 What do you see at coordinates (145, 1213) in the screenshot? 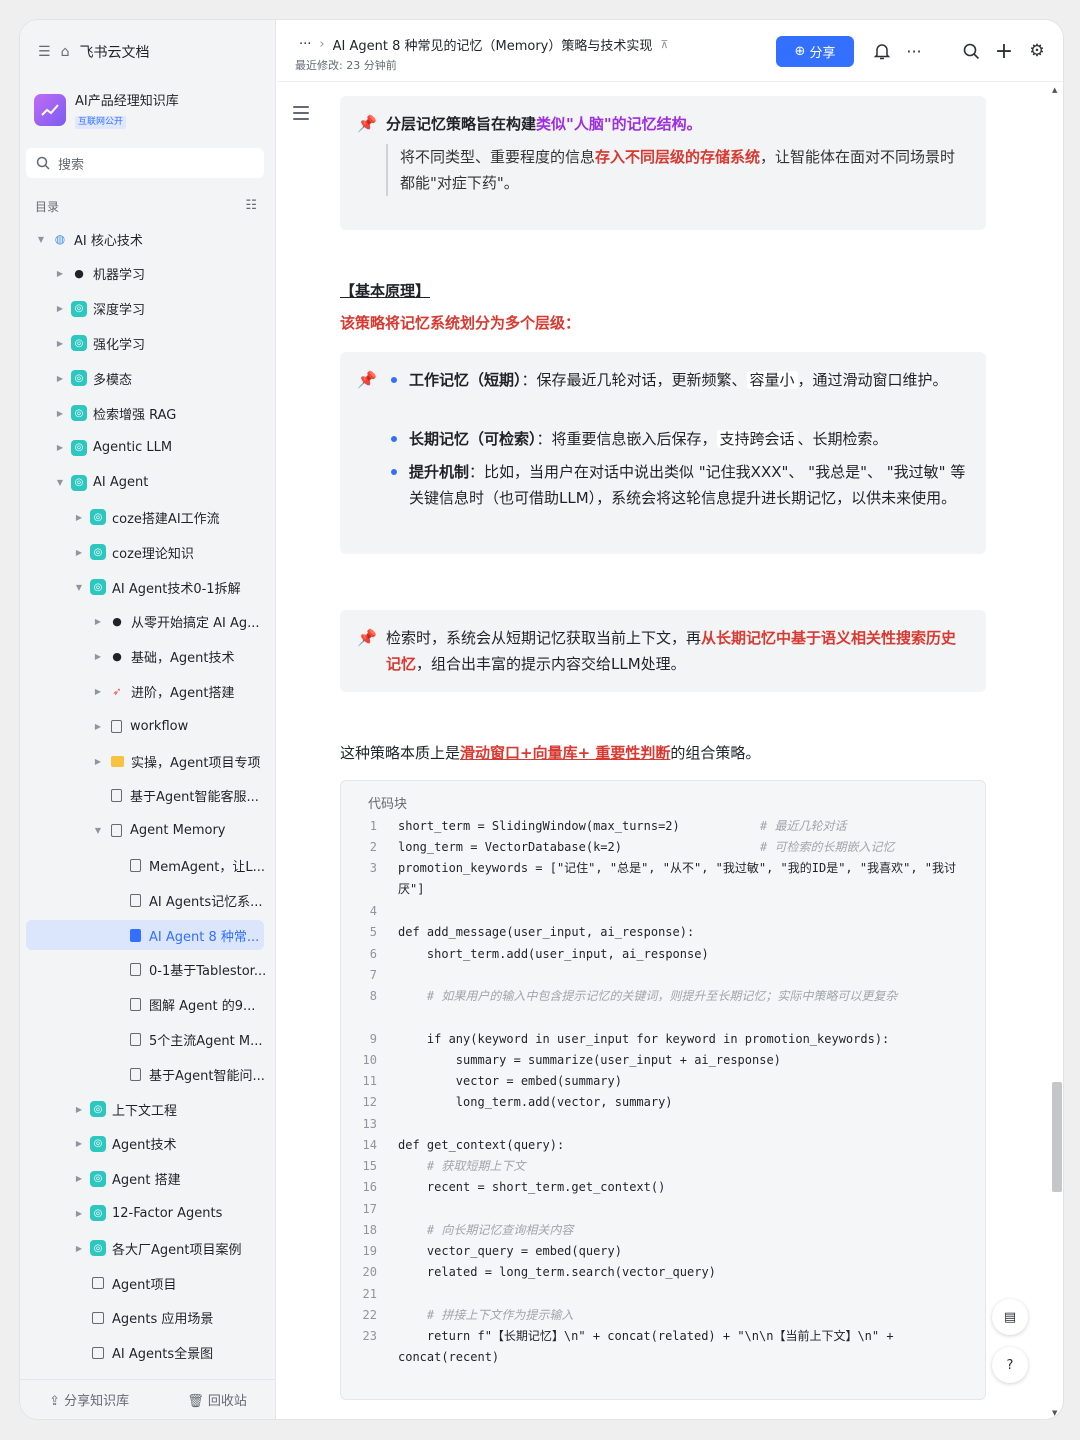
I see `sidebar-tree-item: ▶ ◎ 12-Factor Agents` at bounding box center [145, 1213].